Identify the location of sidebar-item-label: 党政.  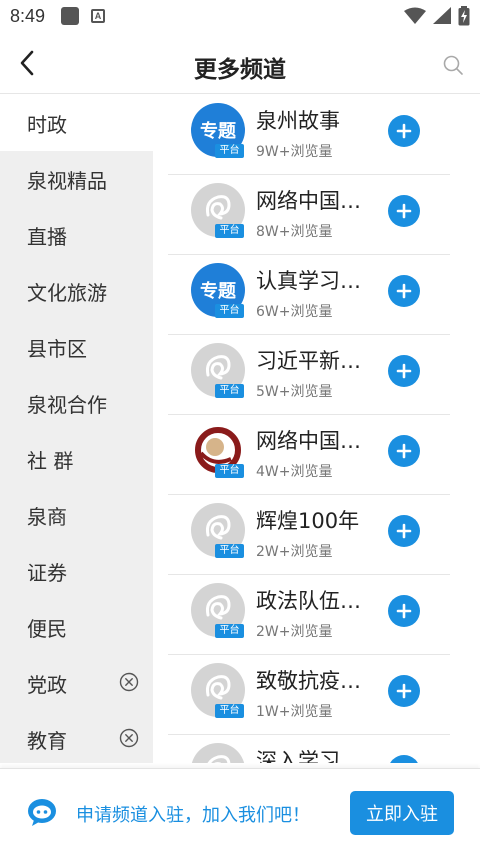
(47, 684).